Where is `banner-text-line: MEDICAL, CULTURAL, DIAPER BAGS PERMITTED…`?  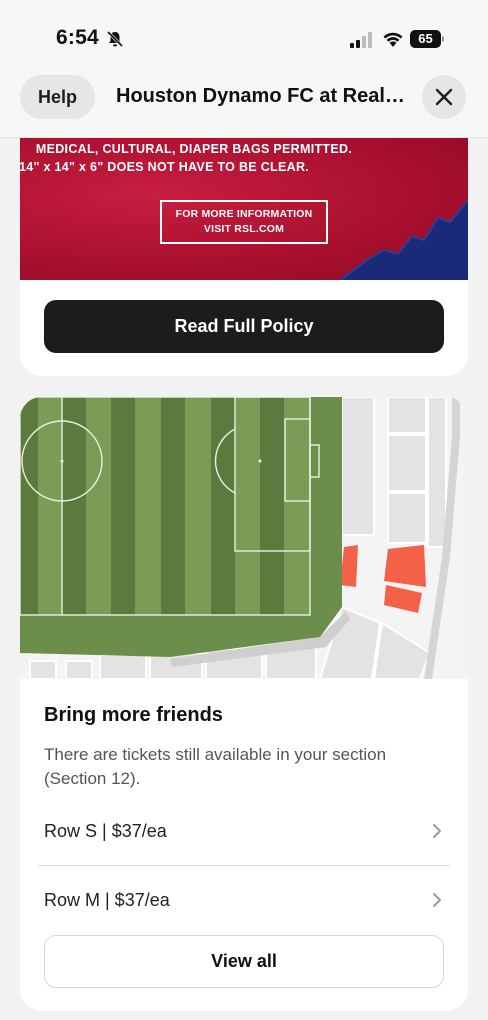
banner-text-line: MEDICAL, CULTURAL, DIAPER BAGS PERMITTED… is located at coordinates (194, 149).